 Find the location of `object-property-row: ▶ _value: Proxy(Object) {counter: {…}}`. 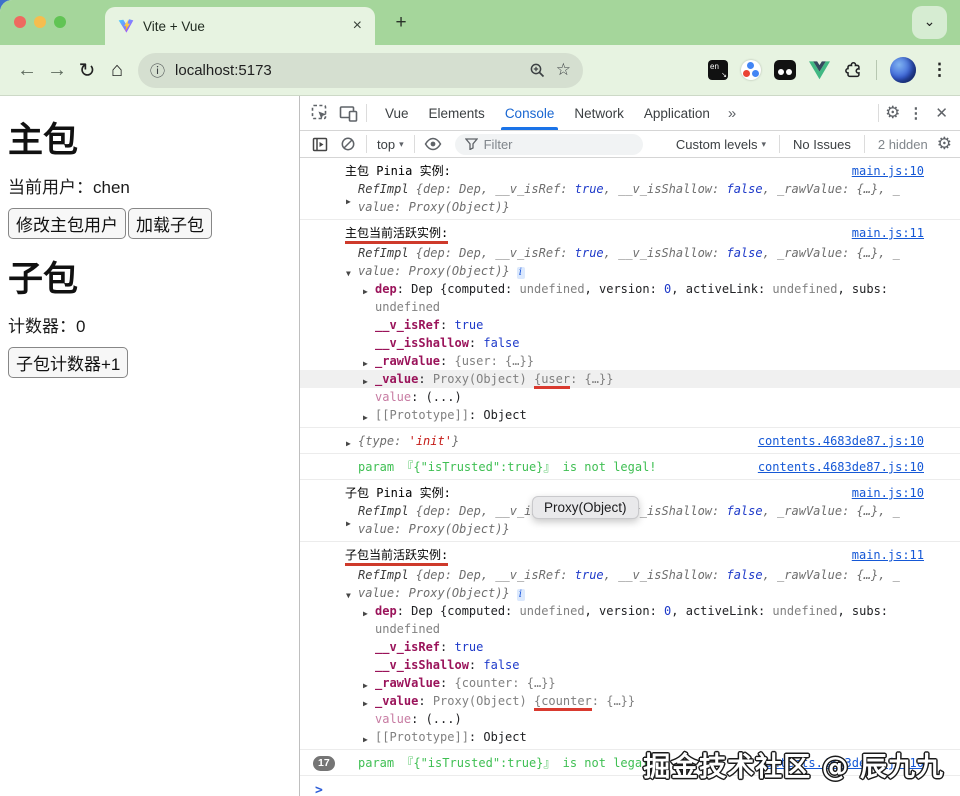

object-property-row: ▶ _value: Proxy(Object) {counter: {…}} is located at coordinates (640, 701).